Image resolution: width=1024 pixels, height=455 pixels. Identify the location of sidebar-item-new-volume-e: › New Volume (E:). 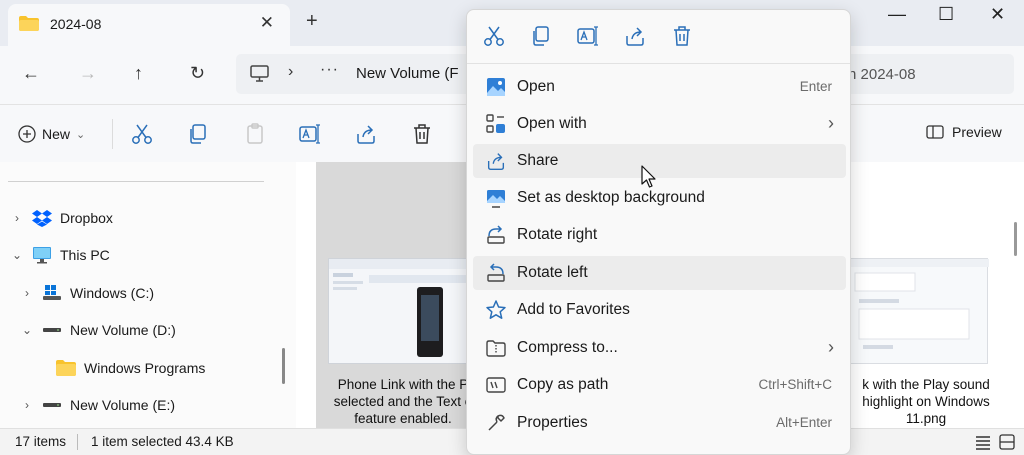
(97, 405).